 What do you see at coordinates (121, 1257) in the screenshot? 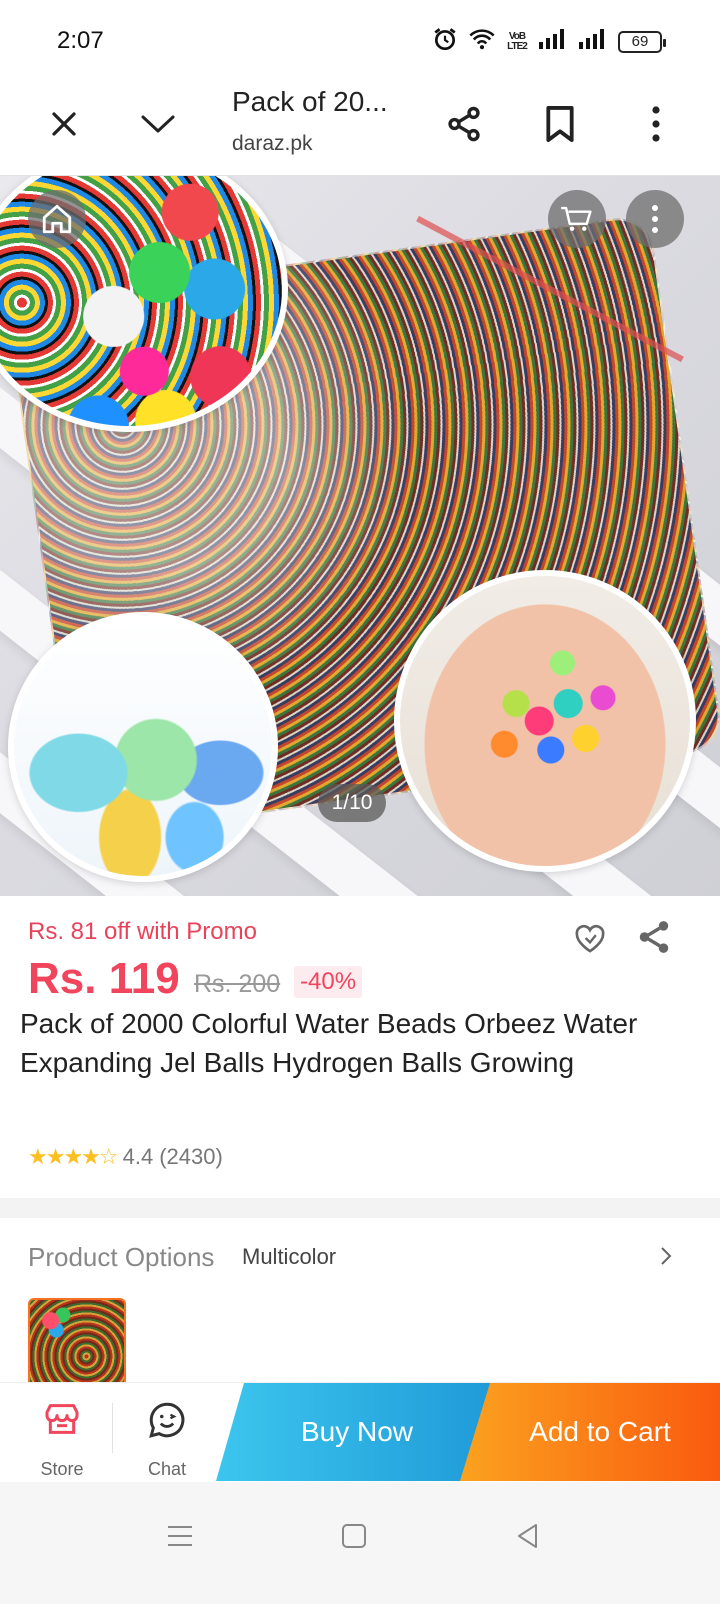
I see `product-options-label: Product Options` at bounding box center [121, 1257].